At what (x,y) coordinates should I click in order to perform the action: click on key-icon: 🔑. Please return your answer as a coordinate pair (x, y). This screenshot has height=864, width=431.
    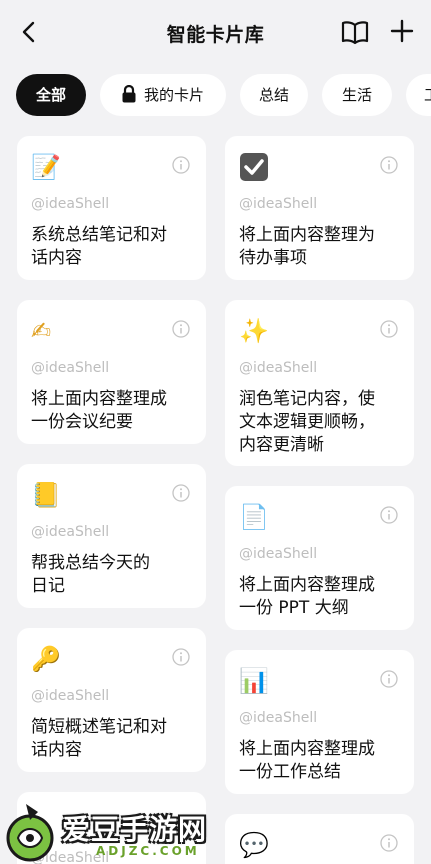
    Looking at the image, I should click on (46, 659).